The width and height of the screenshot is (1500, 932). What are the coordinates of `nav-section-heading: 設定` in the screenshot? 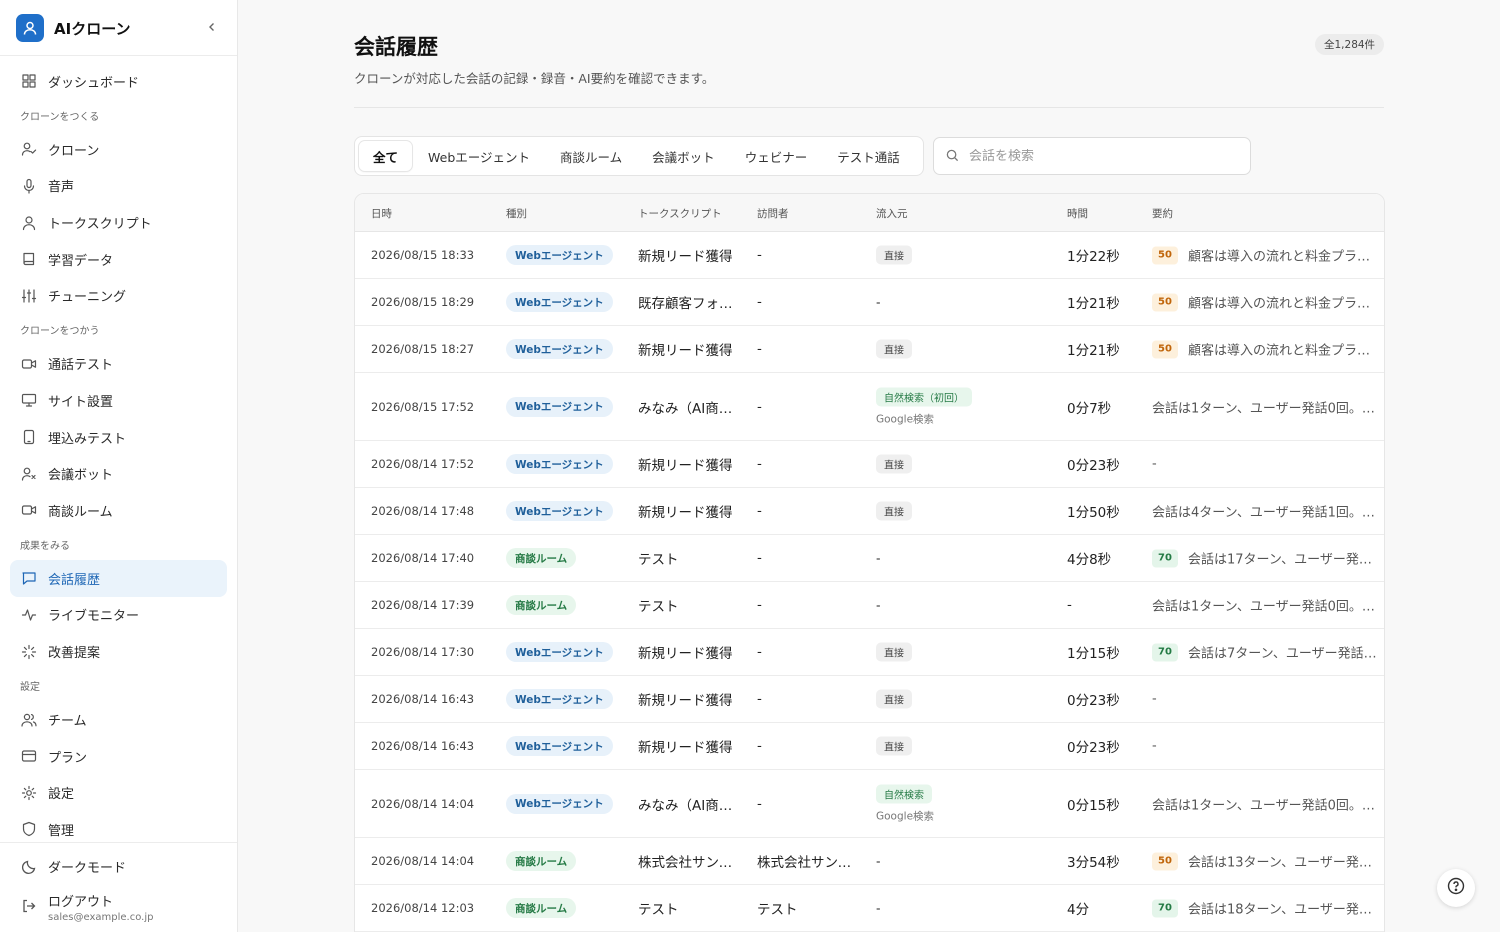 It's located at (30, 688).